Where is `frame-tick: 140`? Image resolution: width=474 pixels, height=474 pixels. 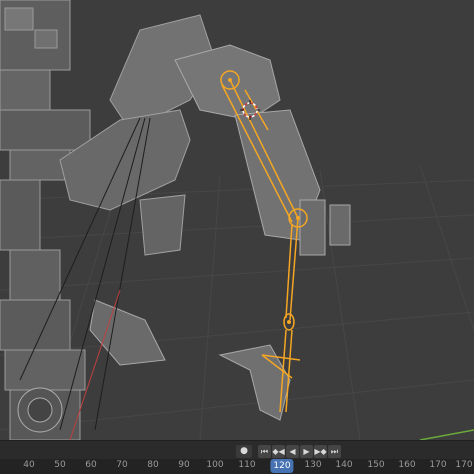
frame-tick: 140 is located at coordinates (344, 465).